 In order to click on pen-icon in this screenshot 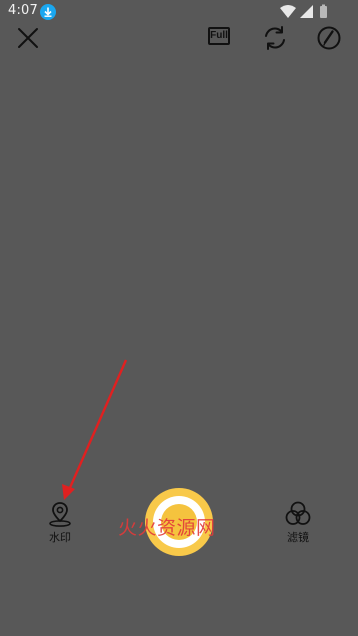, I will do `click(329, 38)`.